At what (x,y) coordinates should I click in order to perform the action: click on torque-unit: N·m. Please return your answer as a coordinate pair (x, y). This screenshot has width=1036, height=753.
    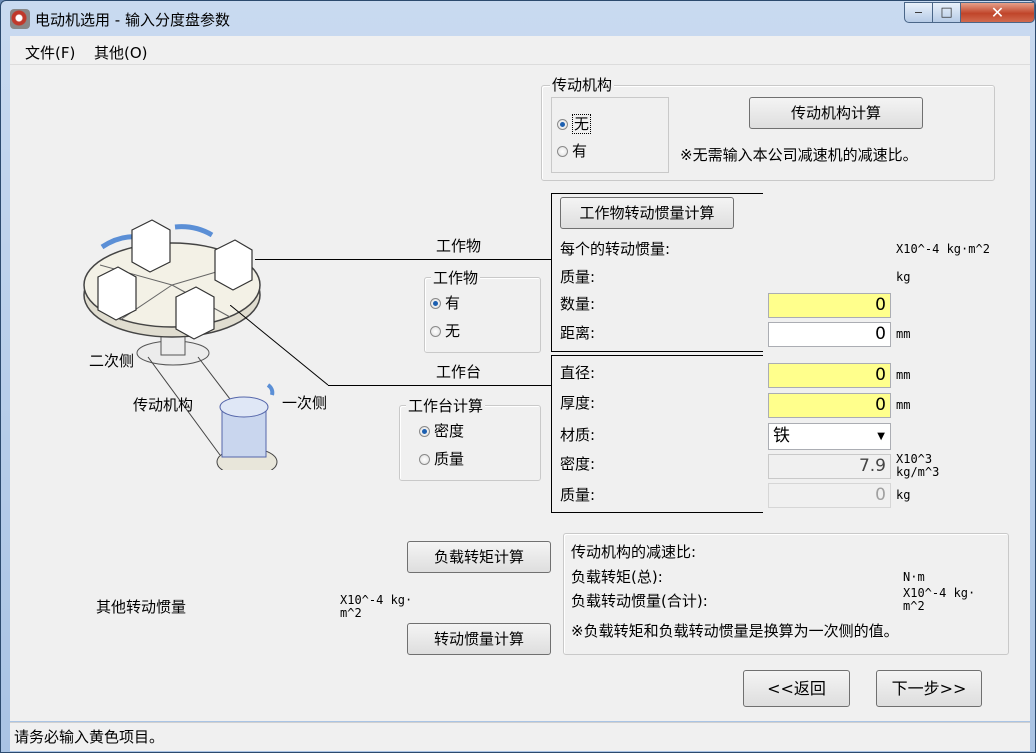
    Looking at the image, I should click on (914, 577).